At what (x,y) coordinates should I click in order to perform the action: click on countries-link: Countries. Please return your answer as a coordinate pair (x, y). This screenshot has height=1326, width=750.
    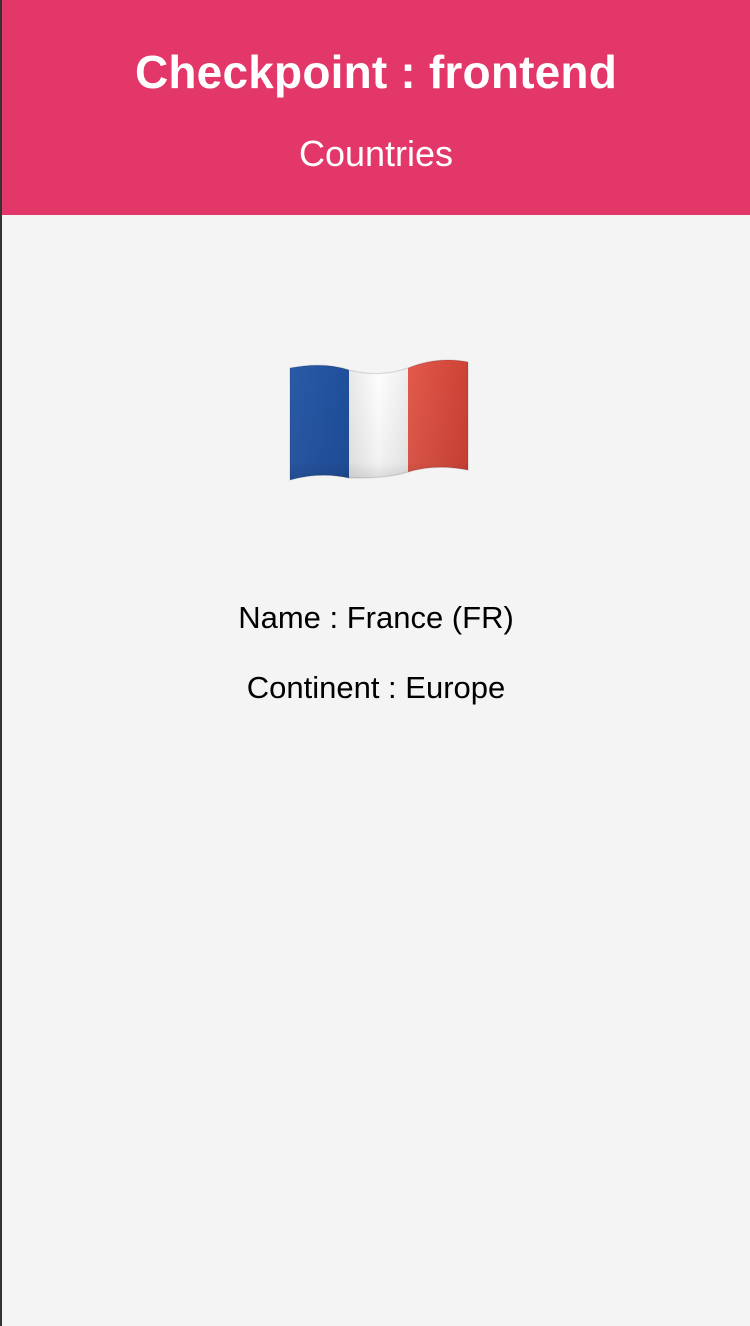
    Looking at the image, I should click on (376, 154).